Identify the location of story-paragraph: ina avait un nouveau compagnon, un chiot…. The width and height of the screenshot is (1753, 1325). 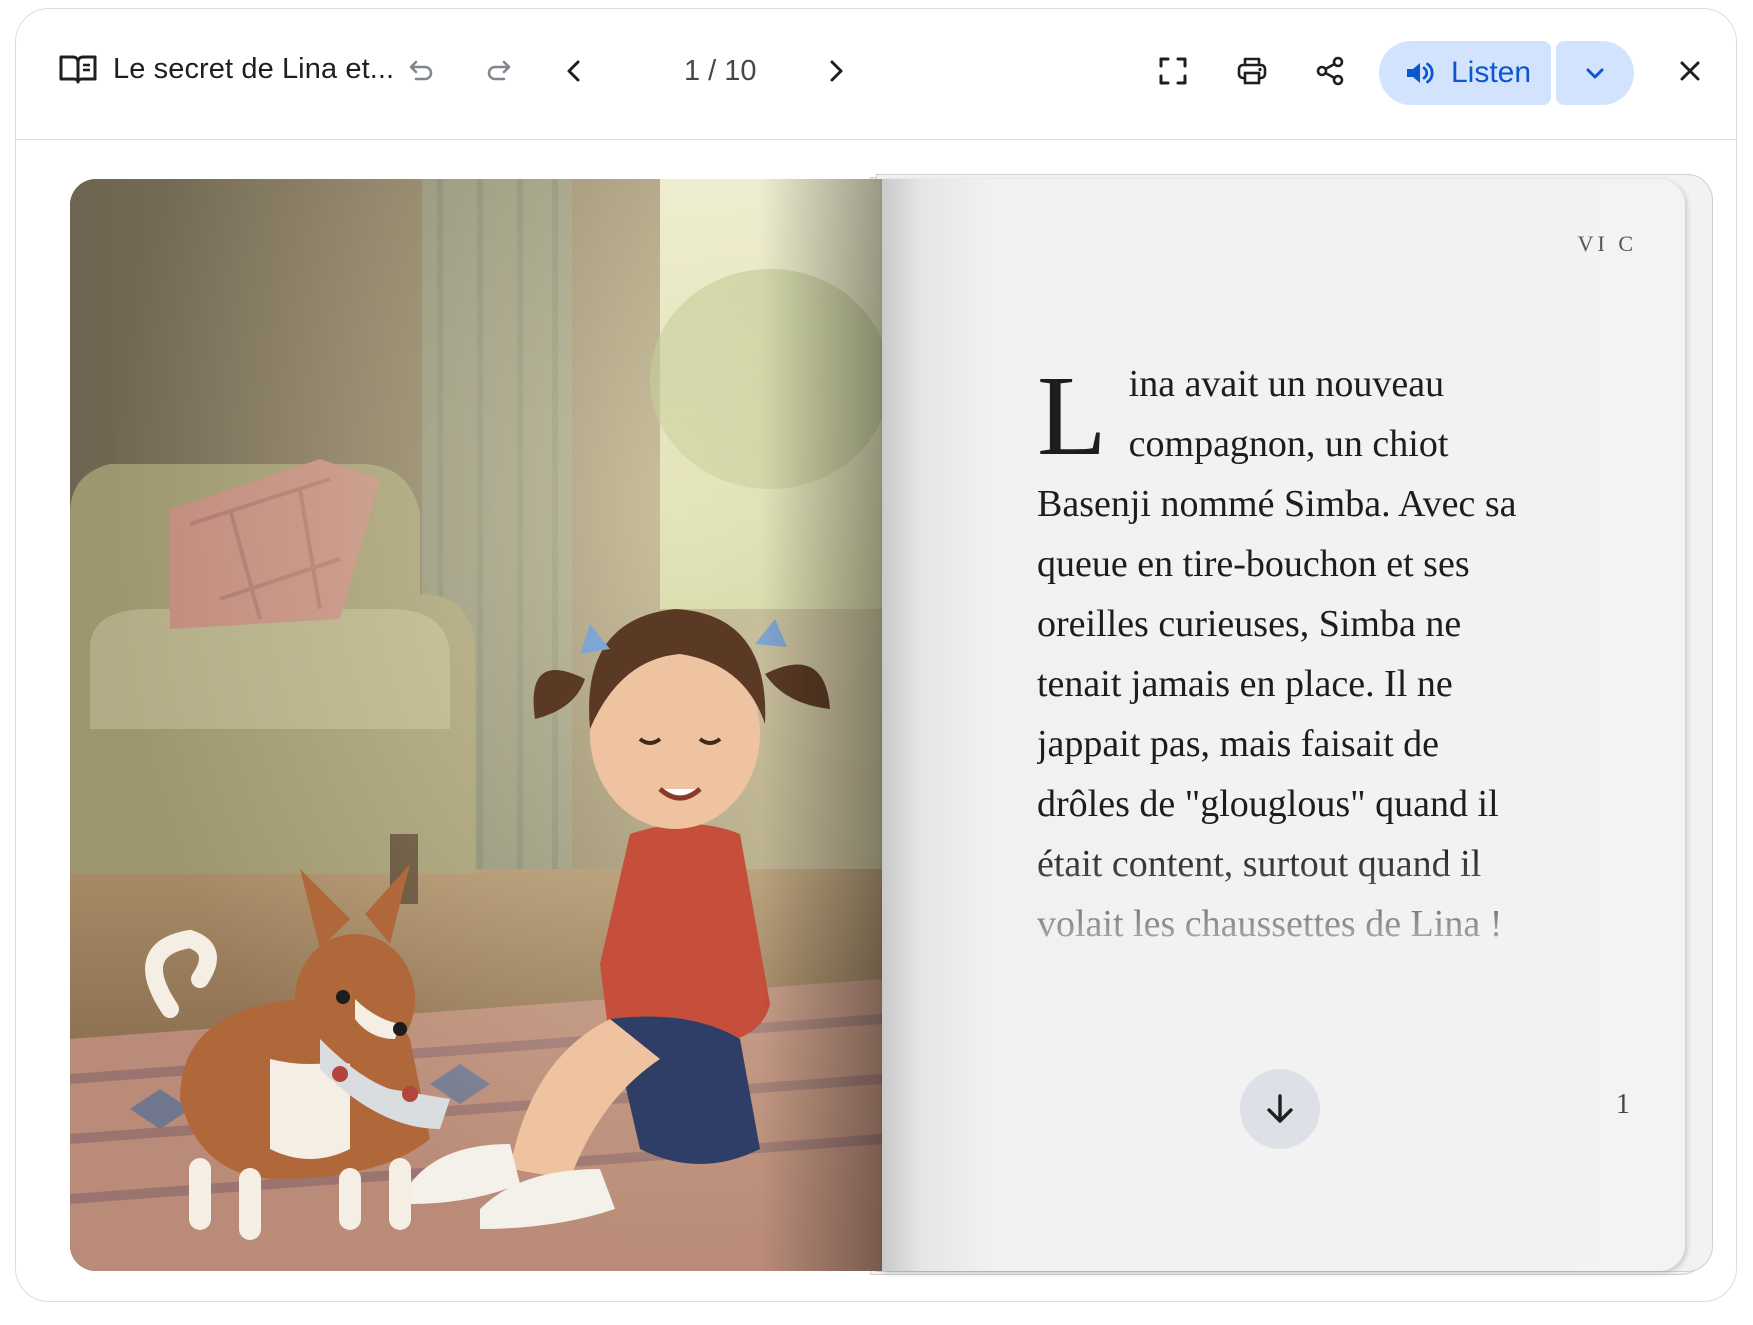
(1277, 654).